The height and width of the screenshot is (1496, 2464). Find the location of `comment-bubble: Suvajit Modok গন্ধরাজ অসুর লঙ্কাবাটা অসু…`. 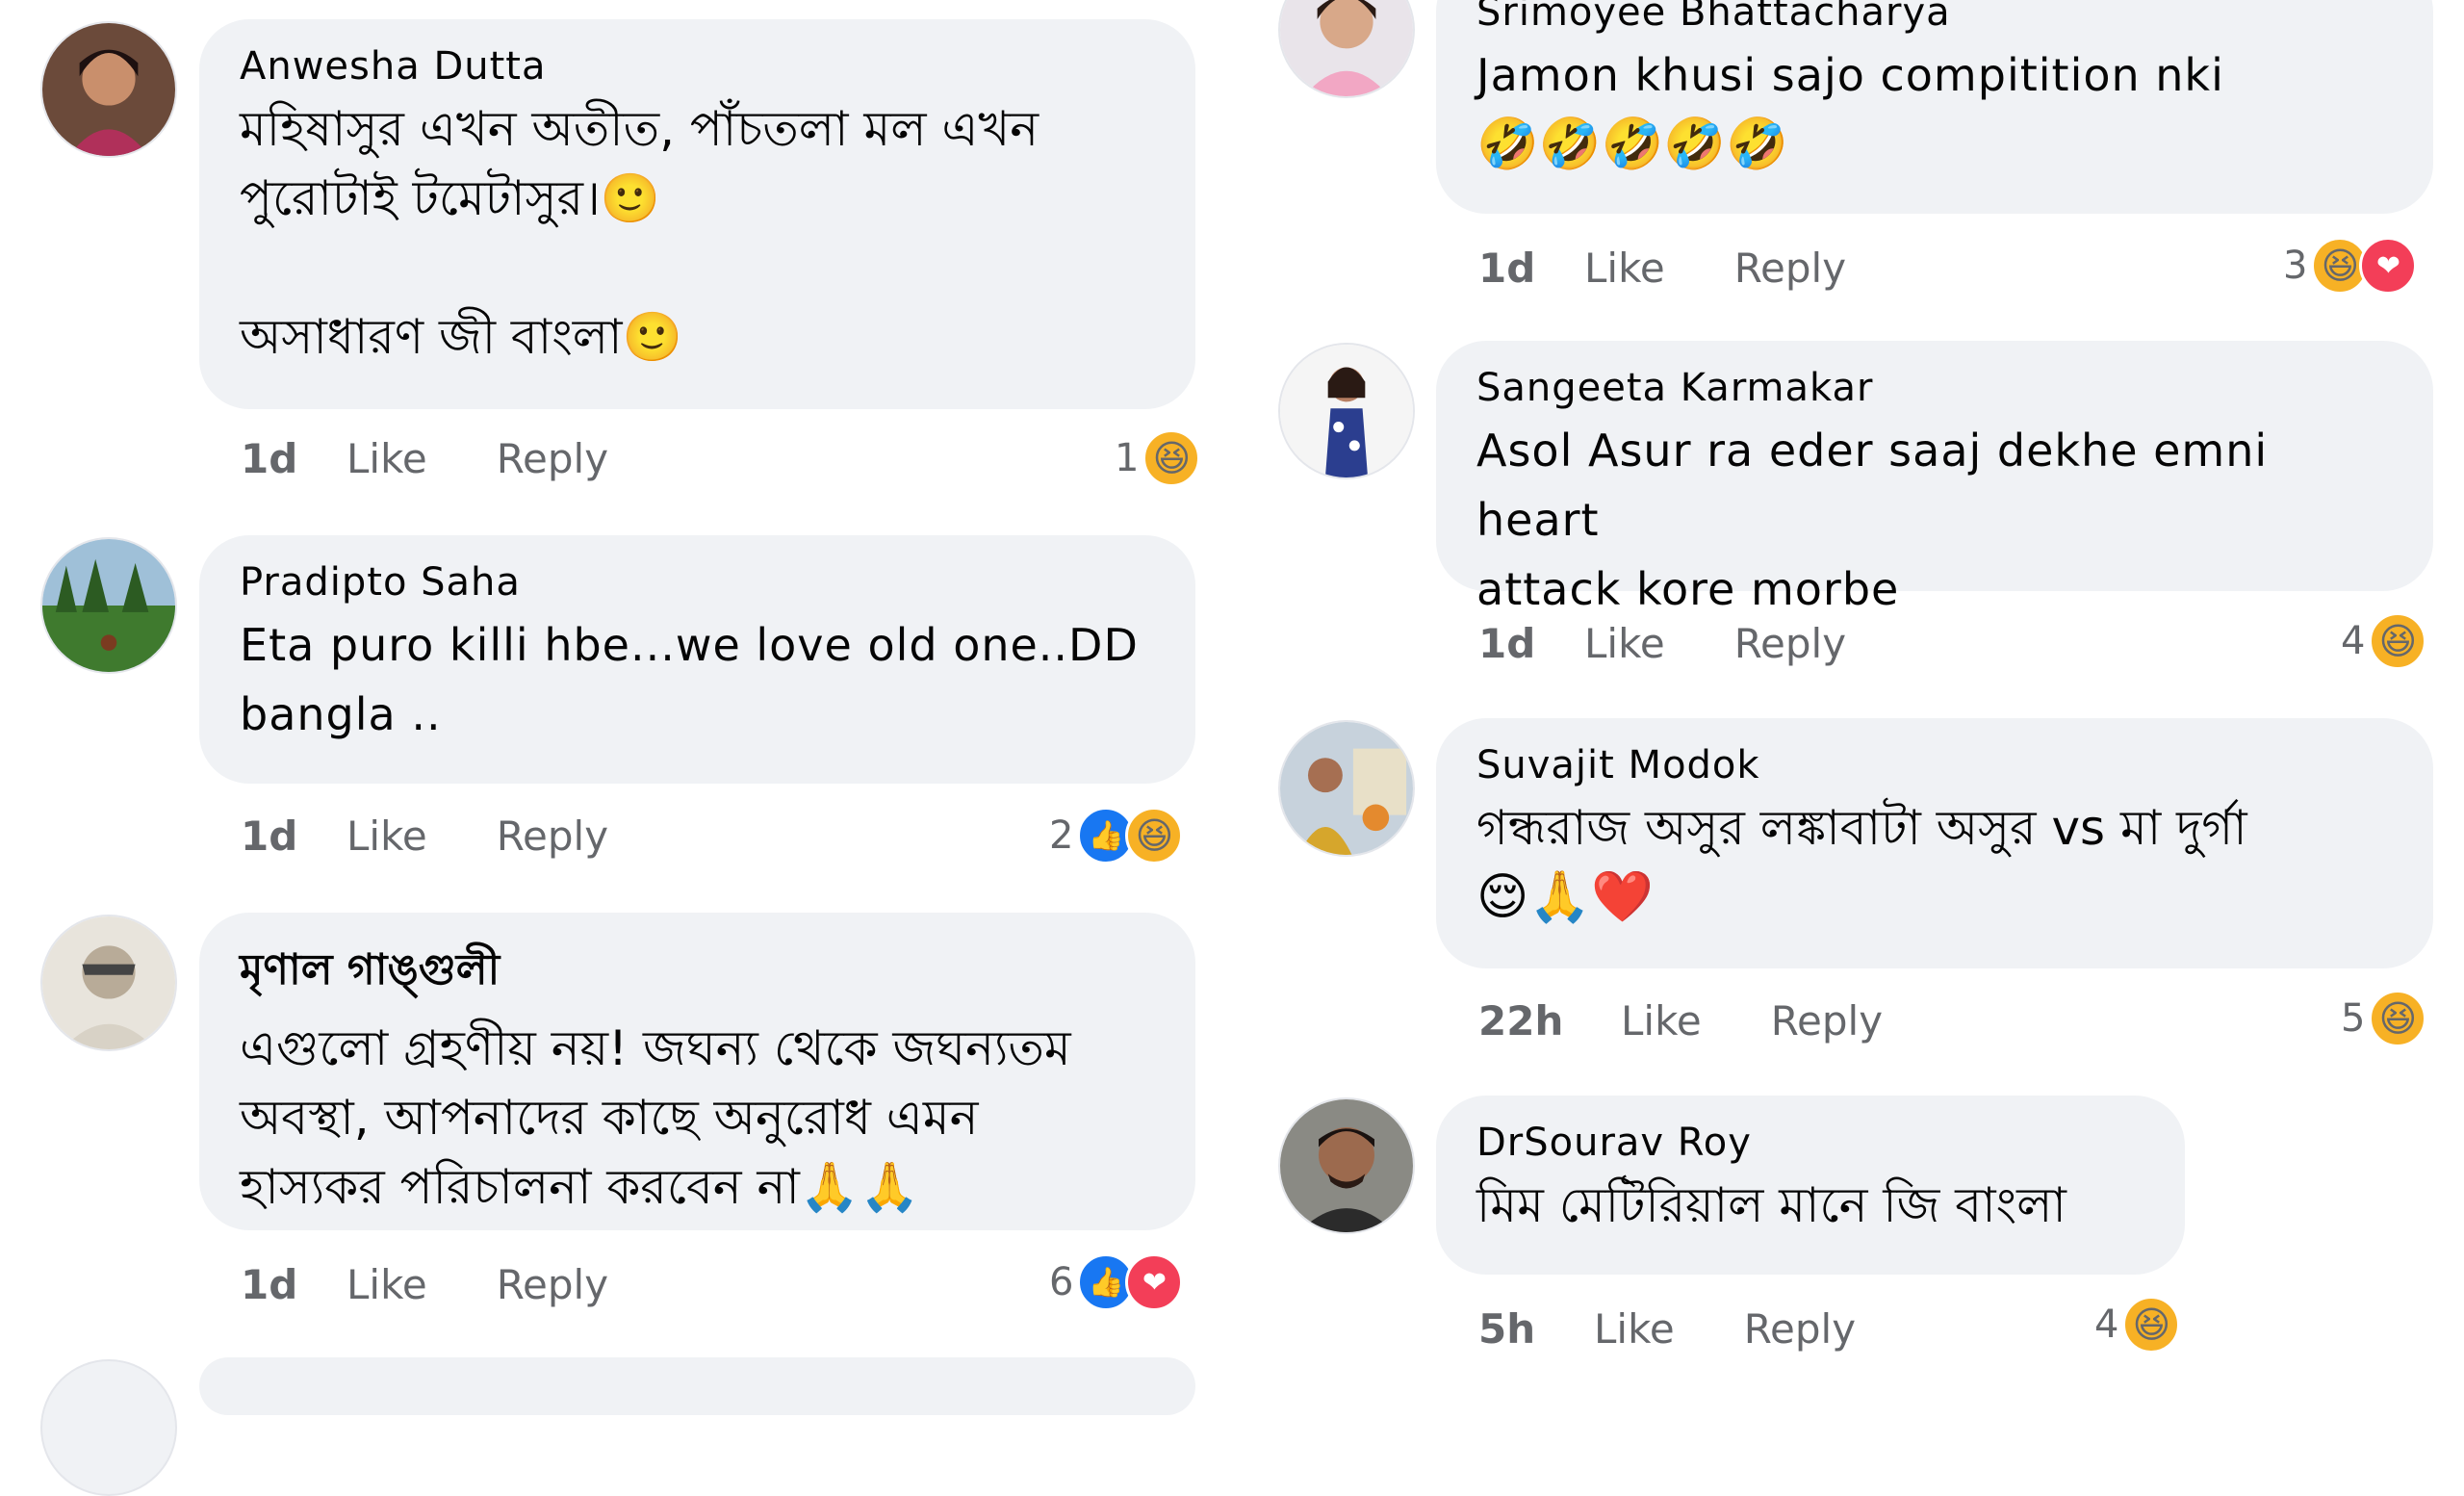

comment-bubble: Suvajit Modok গন্ধরাজ অসুর লঙ্কাবাটা অসু… is located at coordinates (1934, 843).